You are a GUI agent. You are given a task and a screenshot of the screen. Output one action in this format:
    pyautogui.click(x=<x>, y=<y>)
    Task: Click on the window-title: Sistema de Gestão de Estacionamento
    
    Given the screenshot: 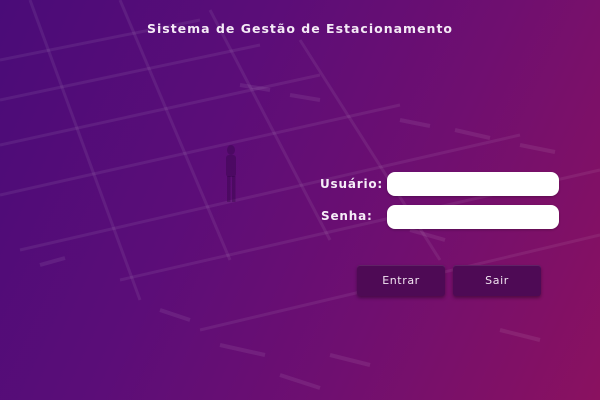 What is the action you would take?
    pyautogui.click(x=300, y=28)
    